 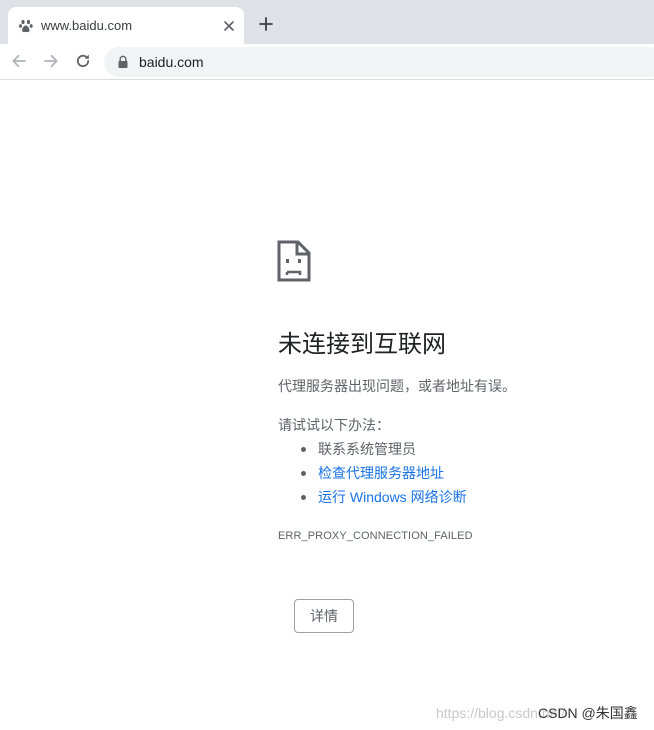 I want to click on suggestion-contact-admin: 联系系统管理员, so click(x=372, y=451).